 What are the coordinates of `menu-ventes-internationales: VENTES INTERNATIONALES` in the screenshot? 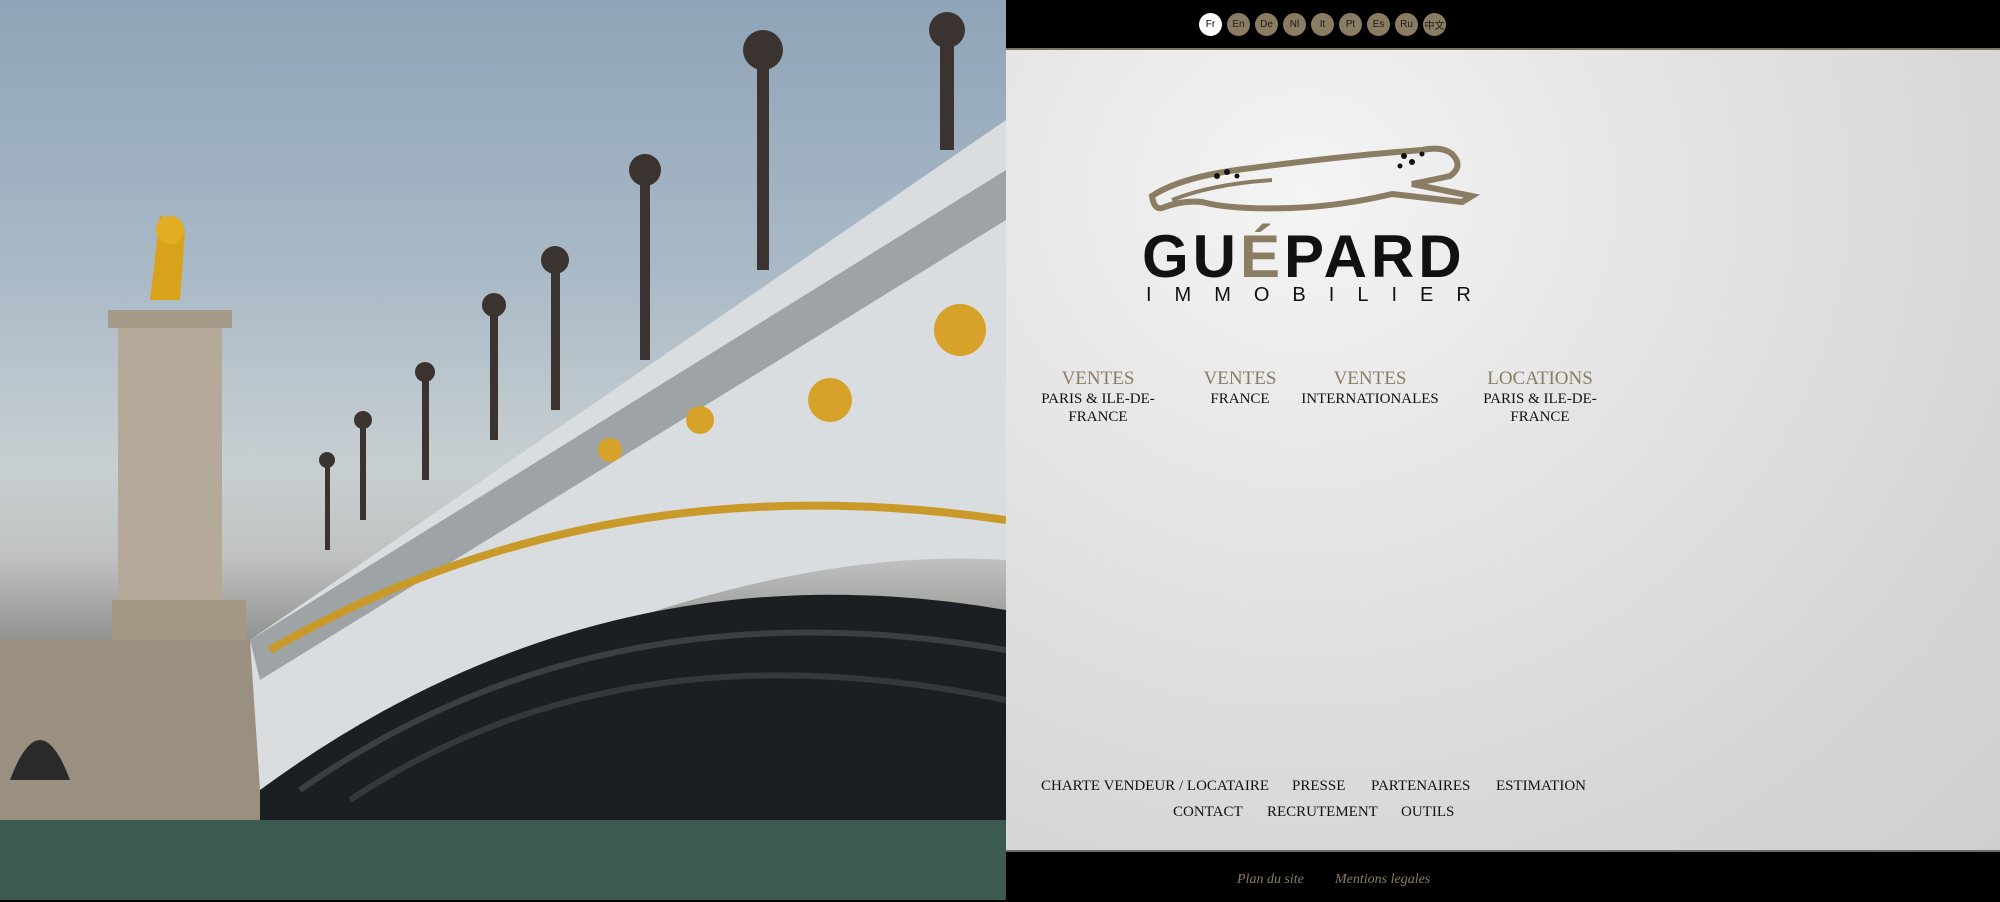 It's located at (1370, 388).